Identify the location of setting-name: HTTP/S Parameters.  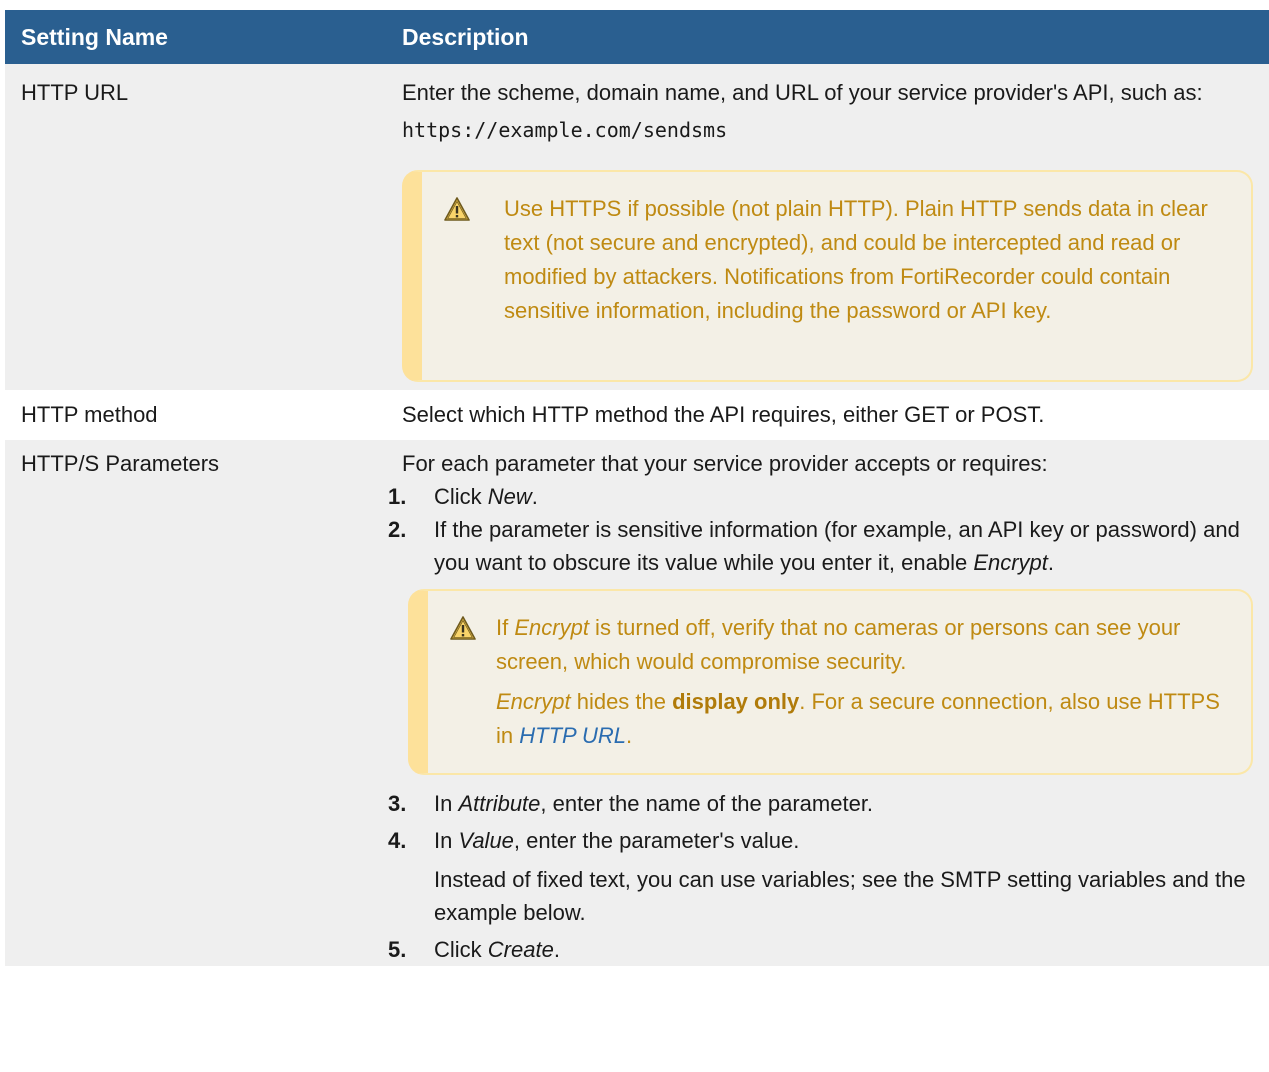
(195, 703).